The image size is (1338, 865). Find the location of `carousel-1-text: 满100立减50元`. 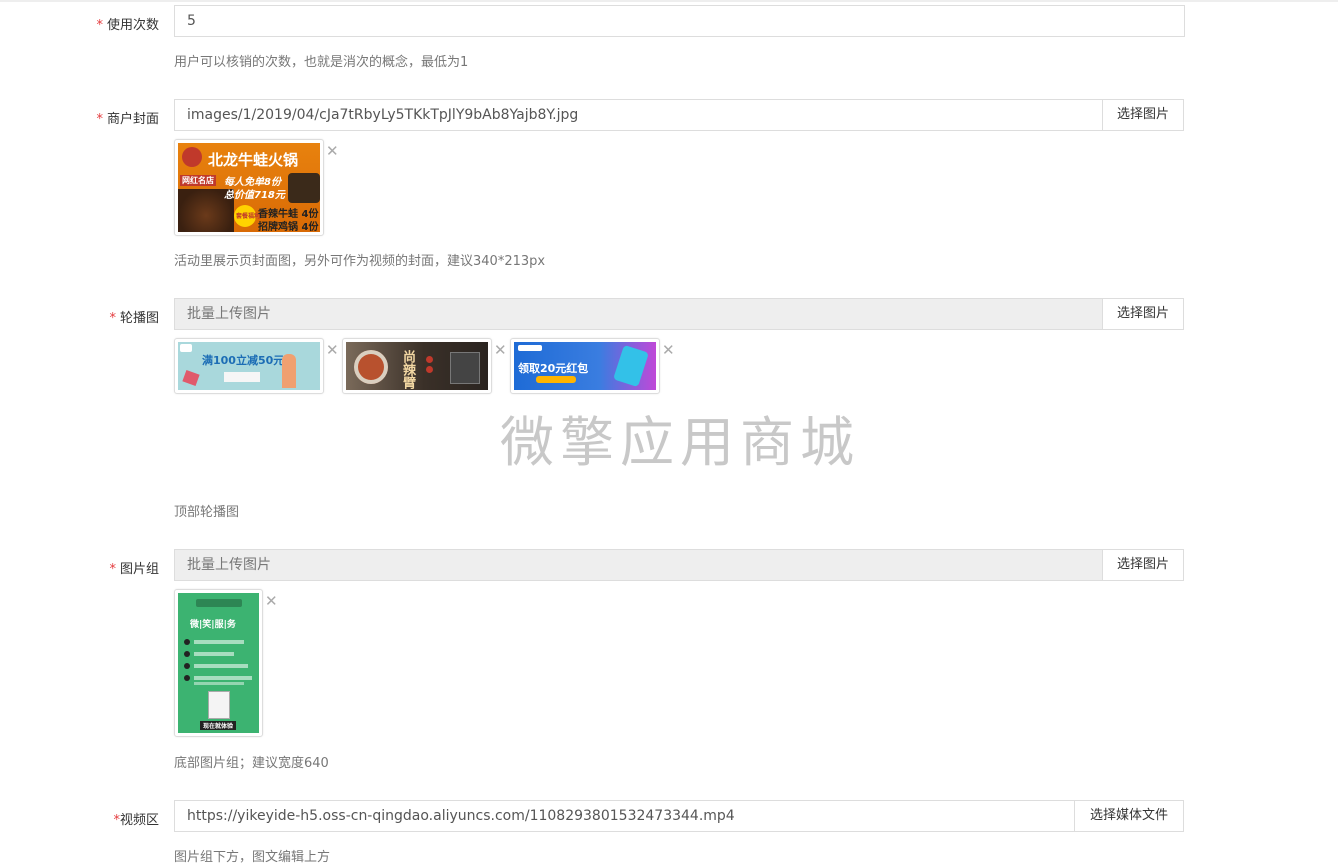

carousel-1-text: 满100立减50元 is located at coordinates (243, 360).